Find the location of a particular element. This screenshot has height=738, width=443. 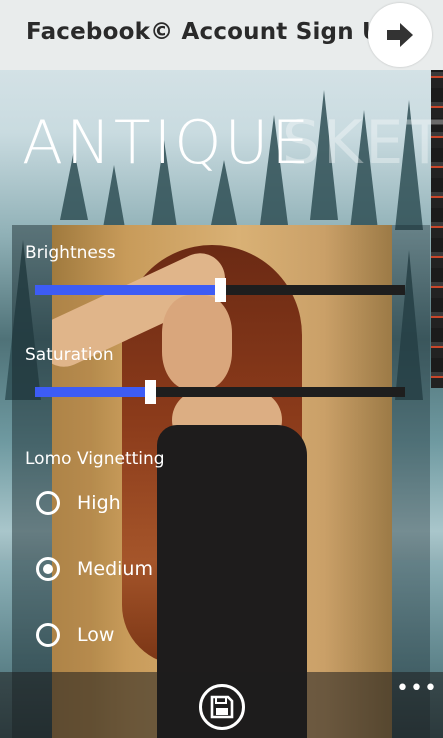

radio-low-label: Low is located at coordinates (95, 635).